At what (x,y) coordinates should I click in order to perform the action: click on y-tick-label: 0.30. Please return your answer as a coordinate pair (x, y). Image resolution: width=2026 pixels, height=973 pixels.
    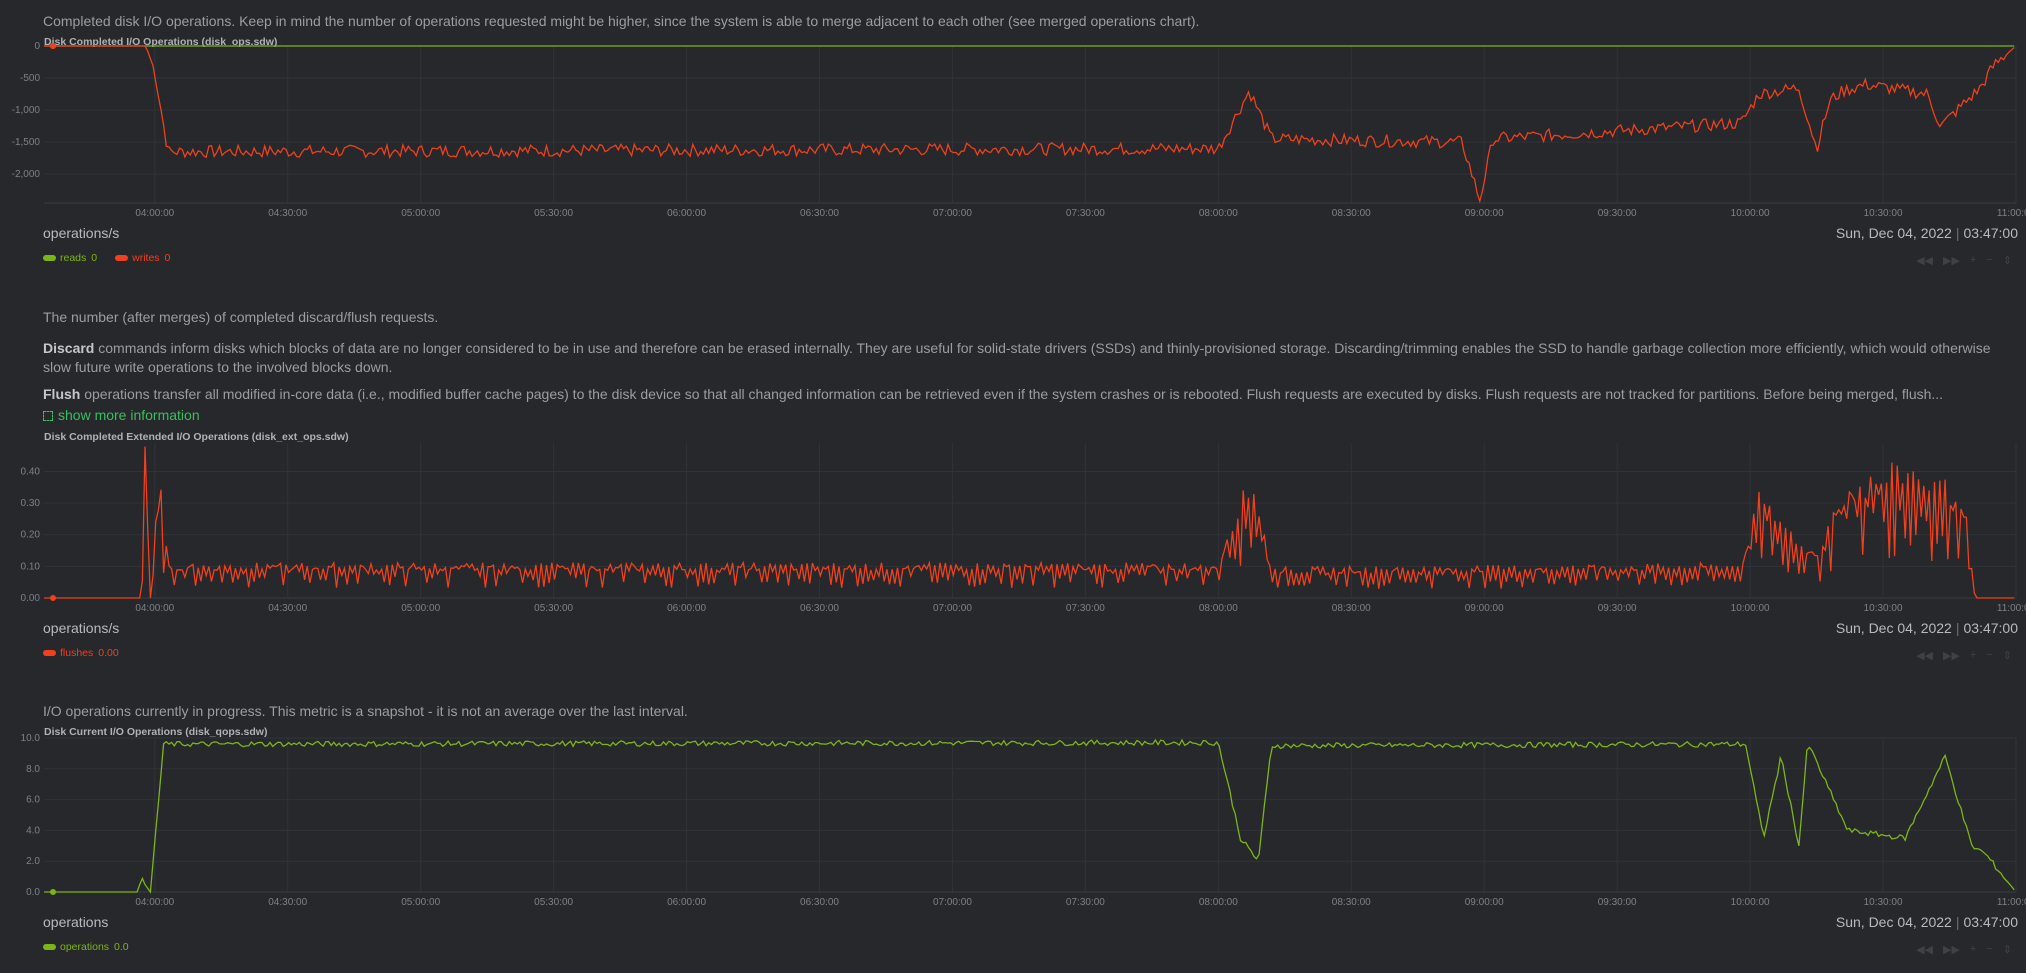
    Looking at the image, I should click on (31, 503).